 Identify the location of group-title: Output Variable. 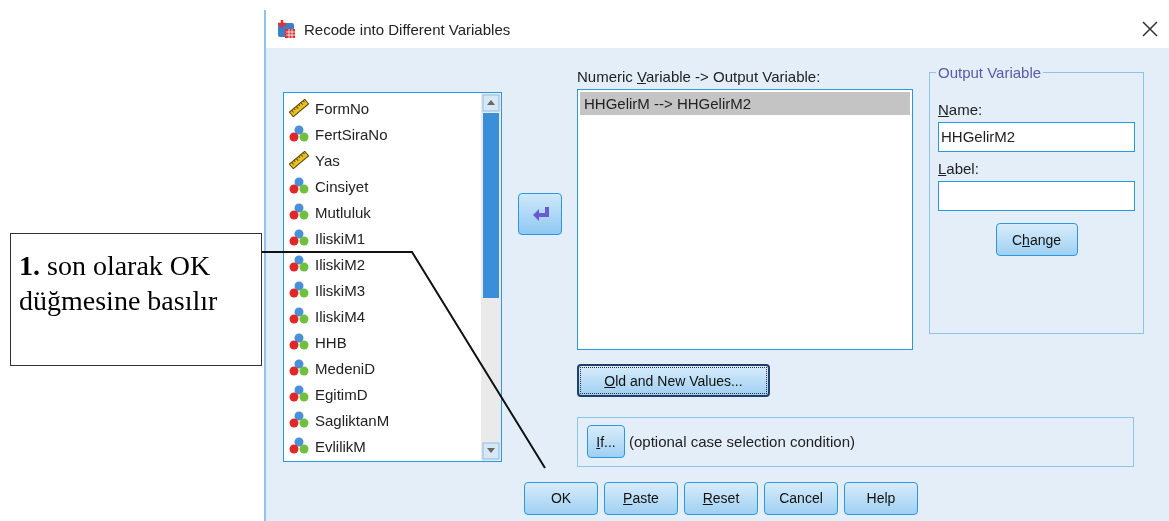
(990, 72).